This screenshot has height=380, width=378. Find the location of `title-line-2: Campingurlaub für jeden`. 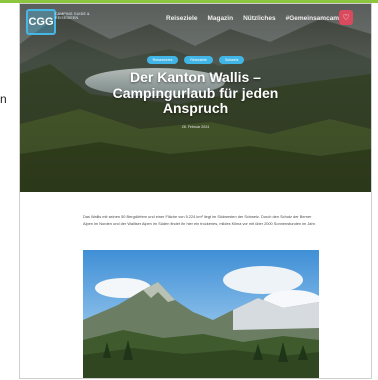

title-line-2: Campingurlaub für jeden is located at coordinates (195, 92).